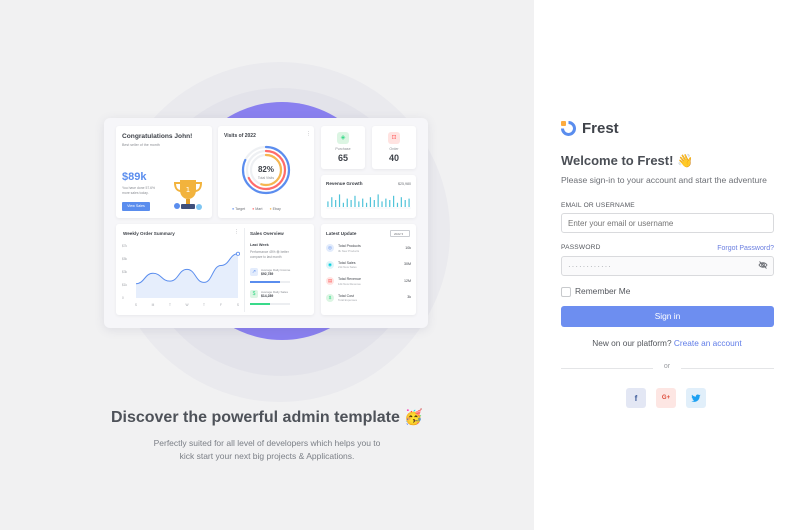 The height and width of the screenshot is (530, 800). I want to click on weekly-area-chart: $7k $5k $3k $1k 0 S M T W T F S, so click(181, 275).